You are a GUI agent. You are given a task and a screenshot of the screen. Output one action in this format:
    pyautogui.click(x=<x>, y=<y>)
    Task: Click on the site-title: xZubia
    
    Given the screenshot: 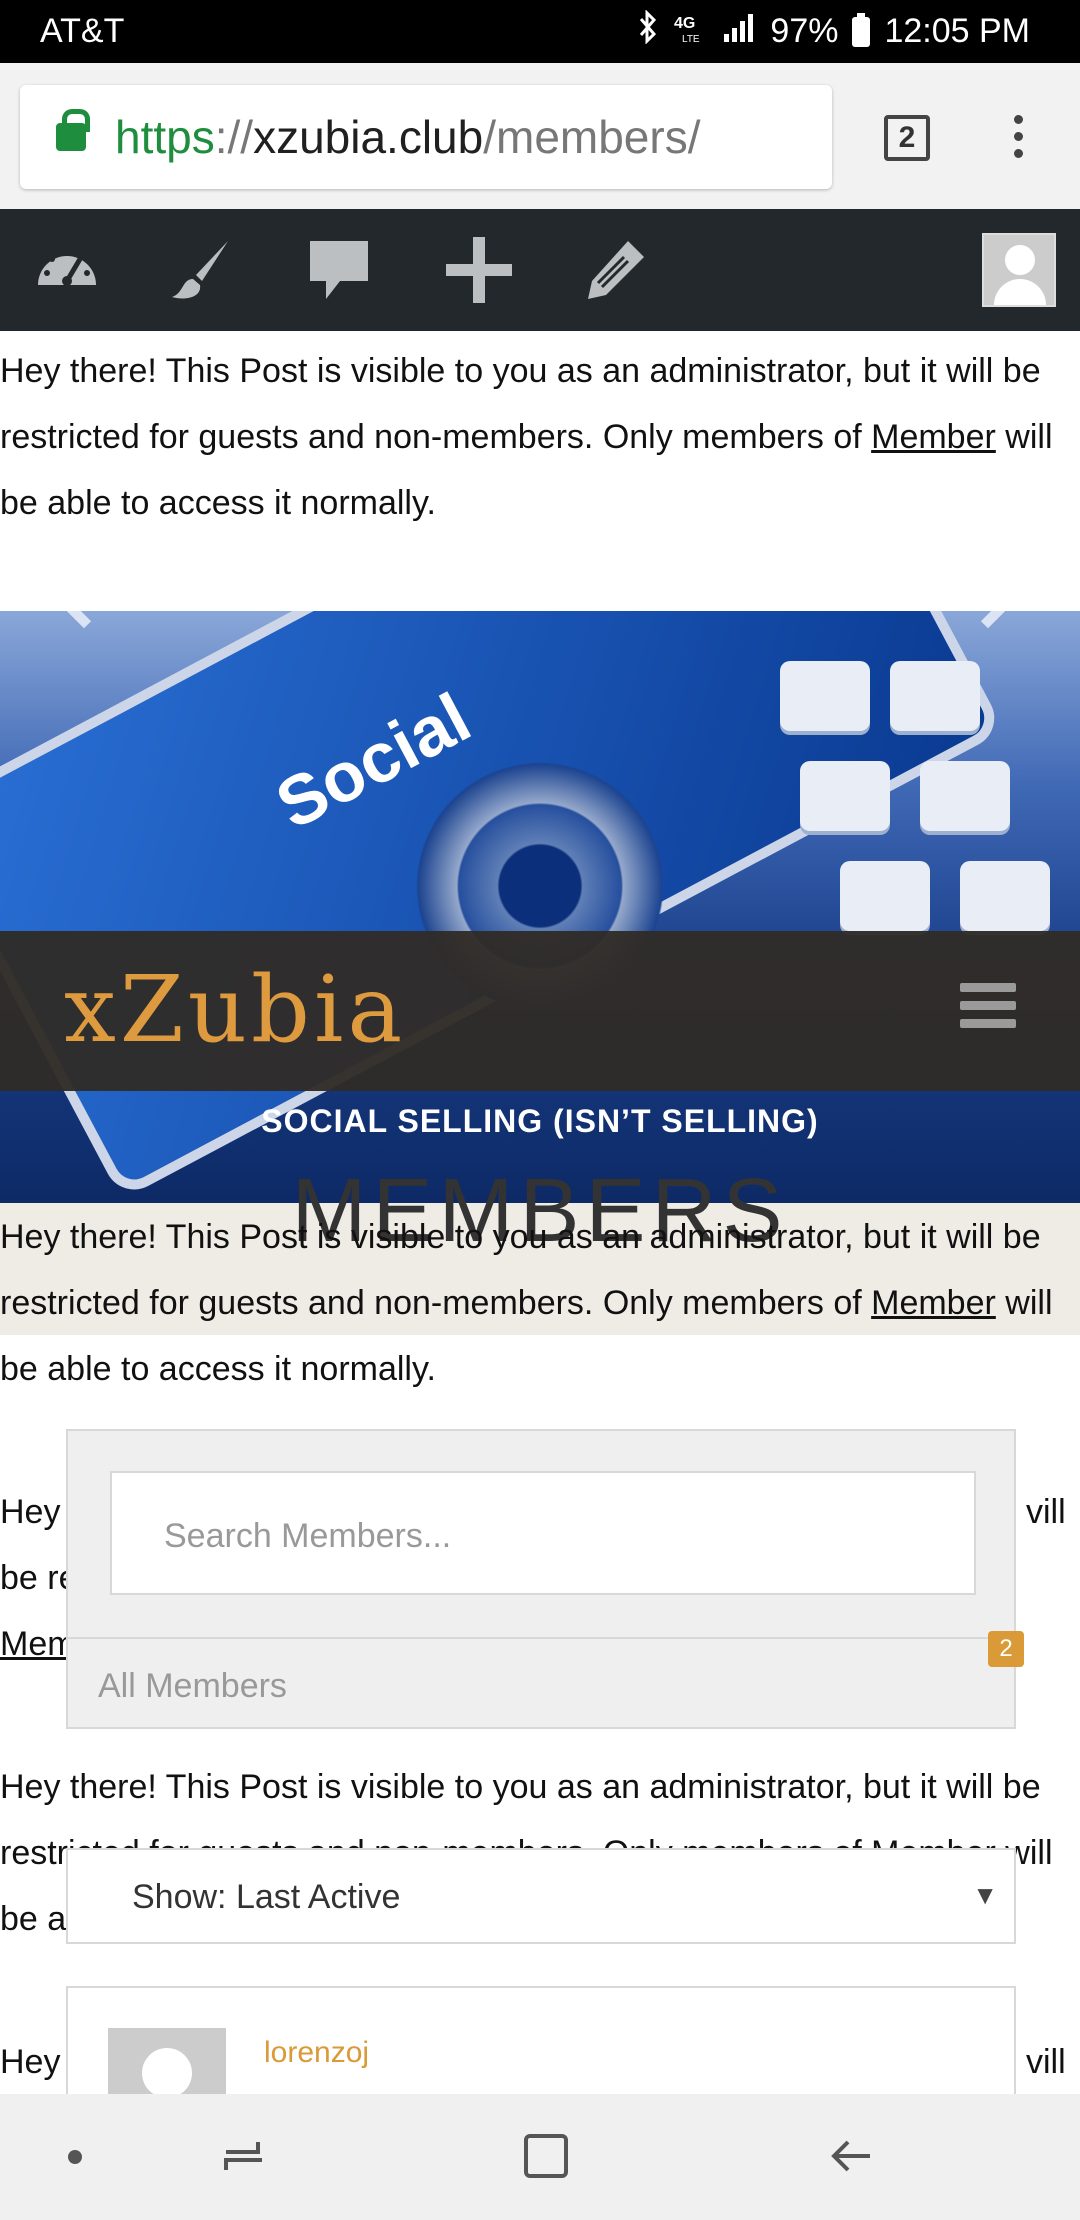 What is the action you would take?
    pyautogui.click(x=235, y=1009)
    